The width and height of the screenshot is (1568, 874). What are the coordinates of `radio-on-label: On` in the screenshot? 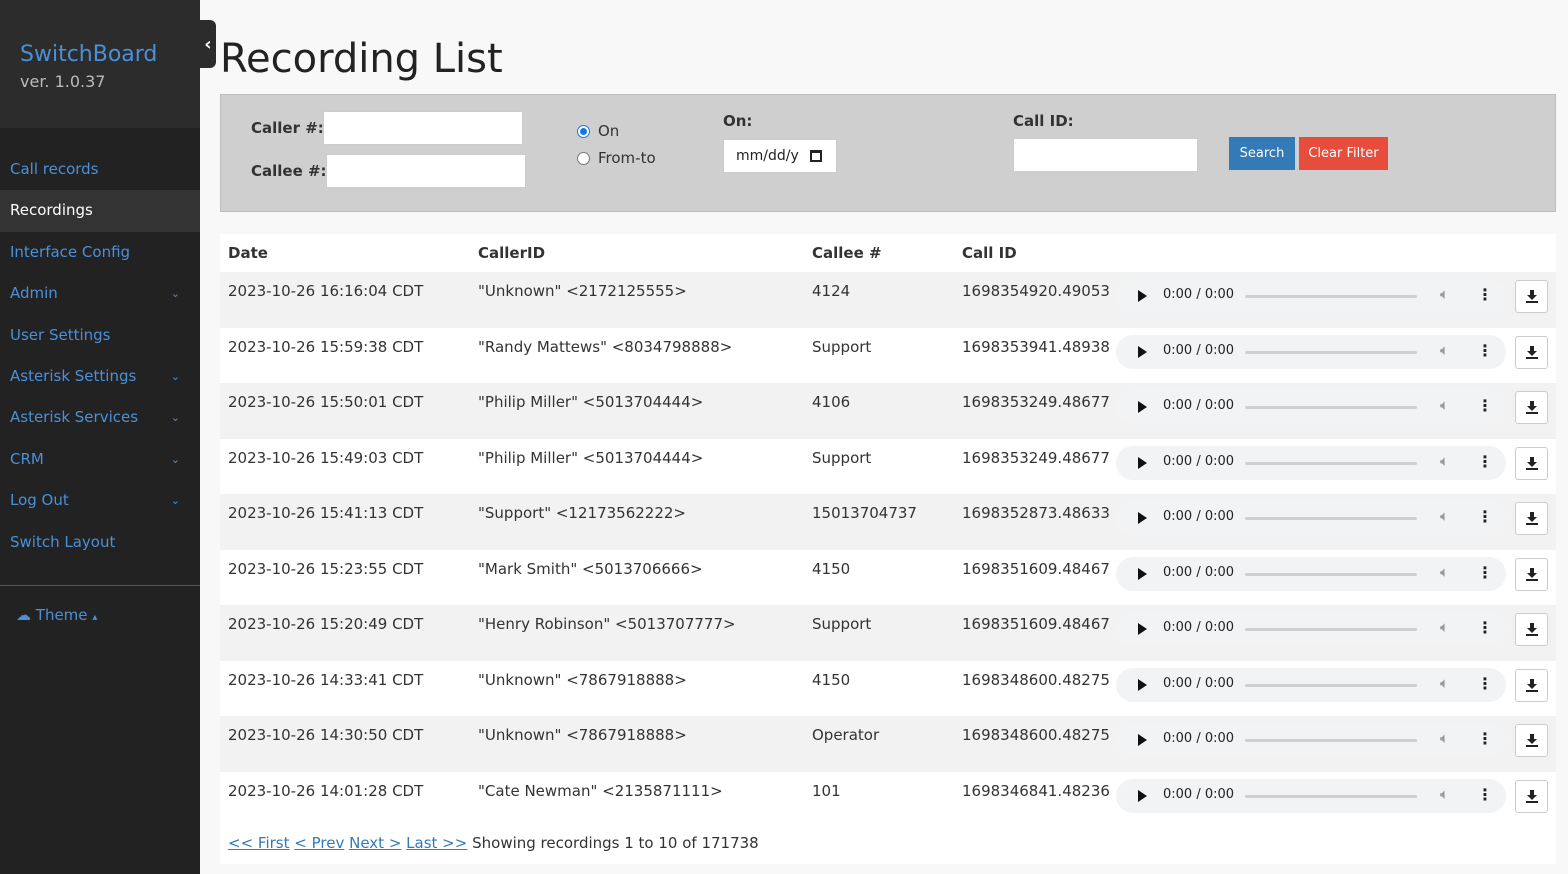 It's located at (609, 131).